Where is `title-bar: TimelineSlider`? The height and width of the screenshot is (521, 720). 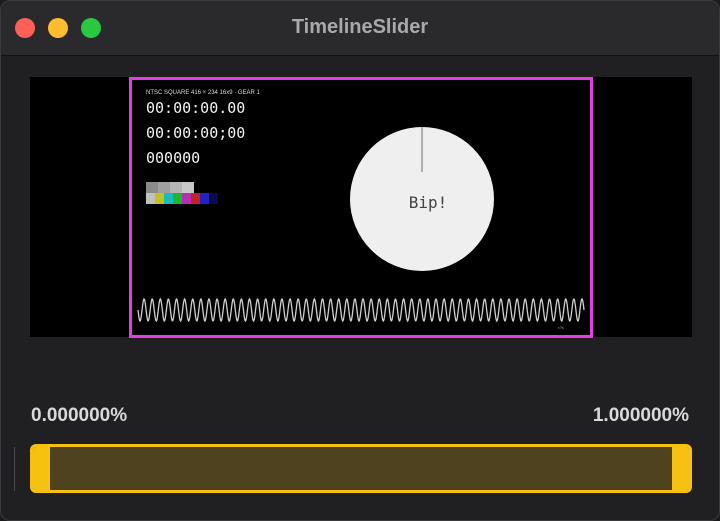 title-bar: TimelineSlider is located at coordinates (360, 28).